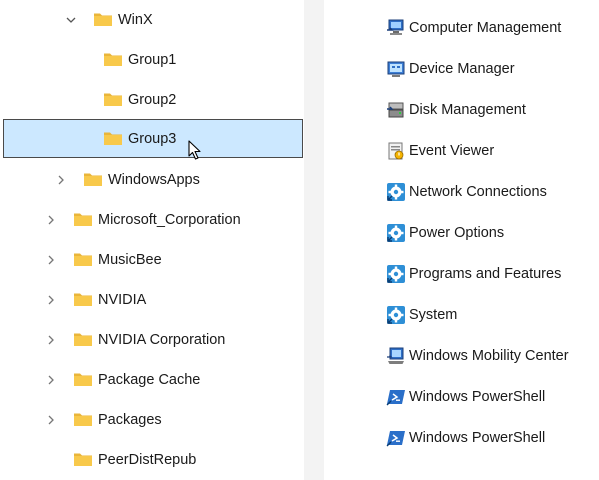 This screenshot has height=480, width=599. What do you see at coordinates (395, 27) in the screenshot?
I see `computer-management-icon` at bounding box center [395, 27].